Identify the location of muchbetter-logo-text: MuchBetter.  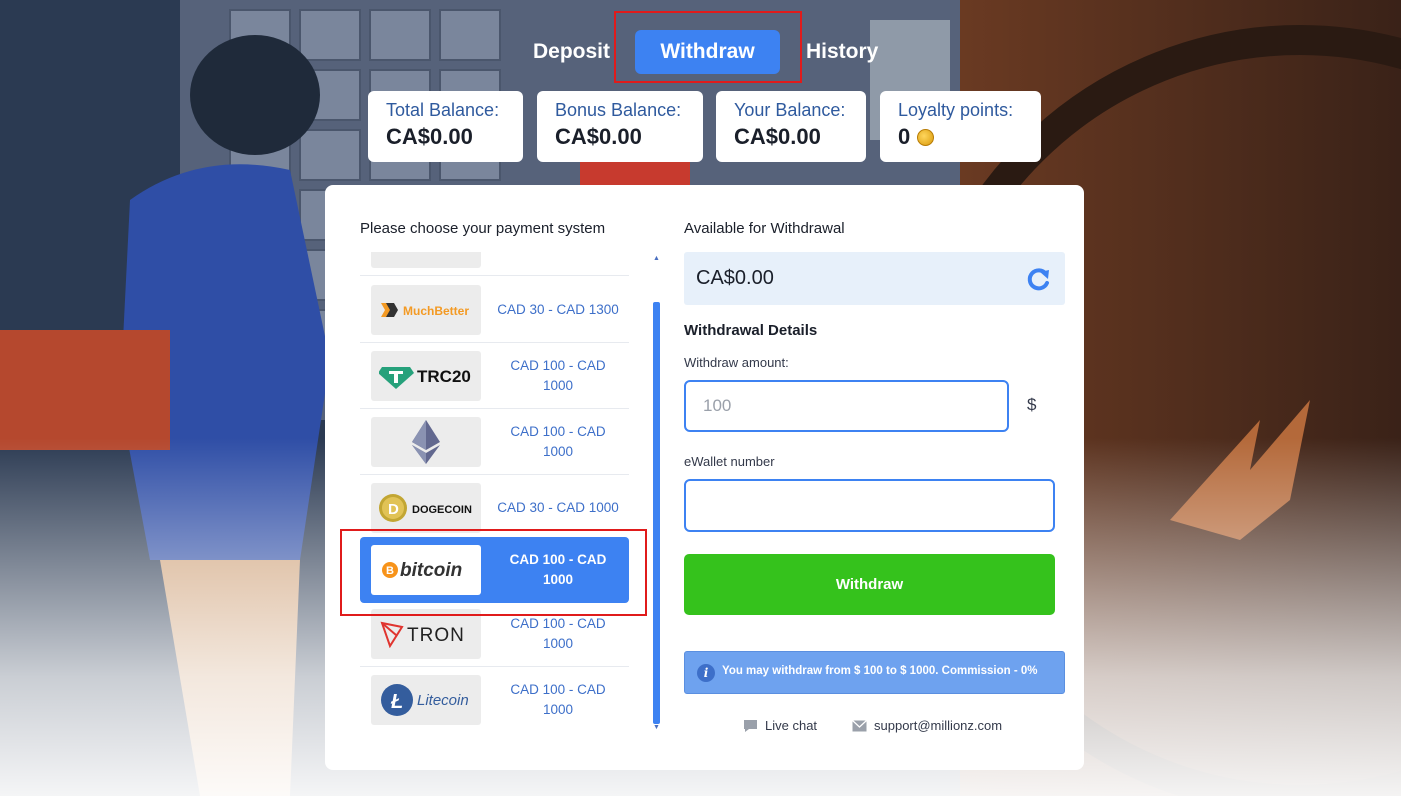
(436, 311).